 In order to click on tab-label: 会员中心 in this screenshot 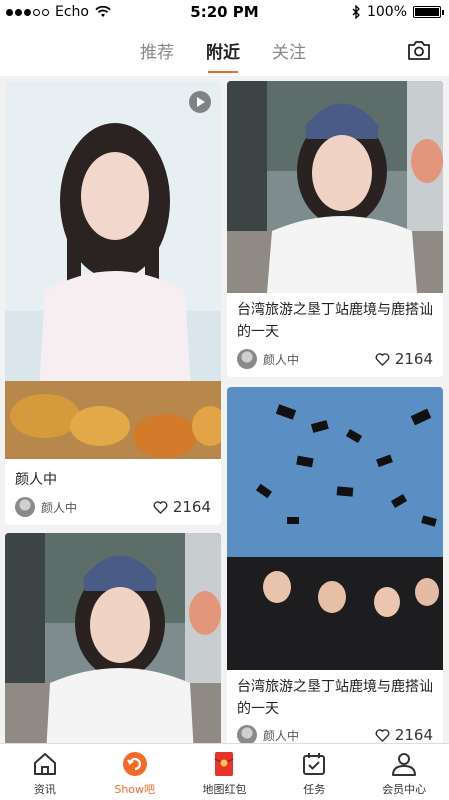, I will do `click(404, 789)`.